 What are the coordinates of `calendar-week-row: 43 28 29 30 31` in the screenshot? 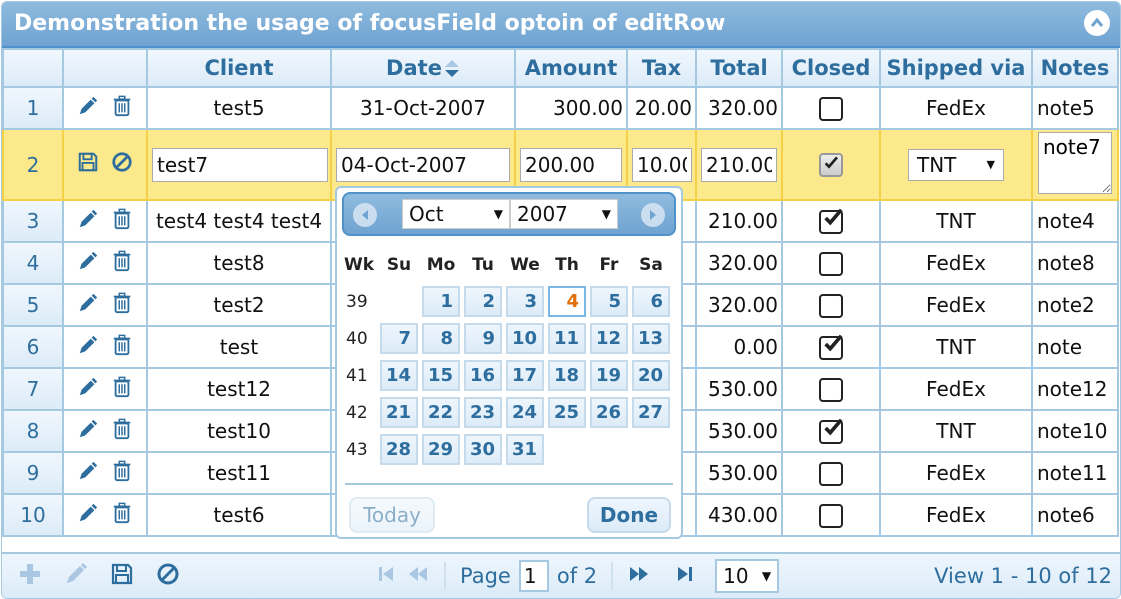 It's located at (506, 449).